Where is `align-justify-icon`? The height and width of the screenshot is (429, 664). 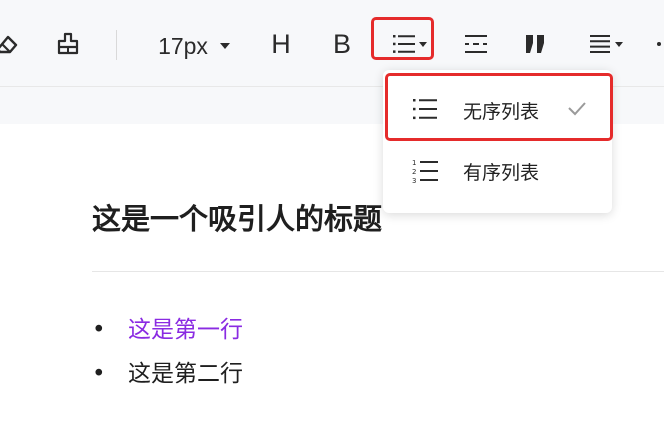
align-justify-icon is located at coordinates (599, 44).